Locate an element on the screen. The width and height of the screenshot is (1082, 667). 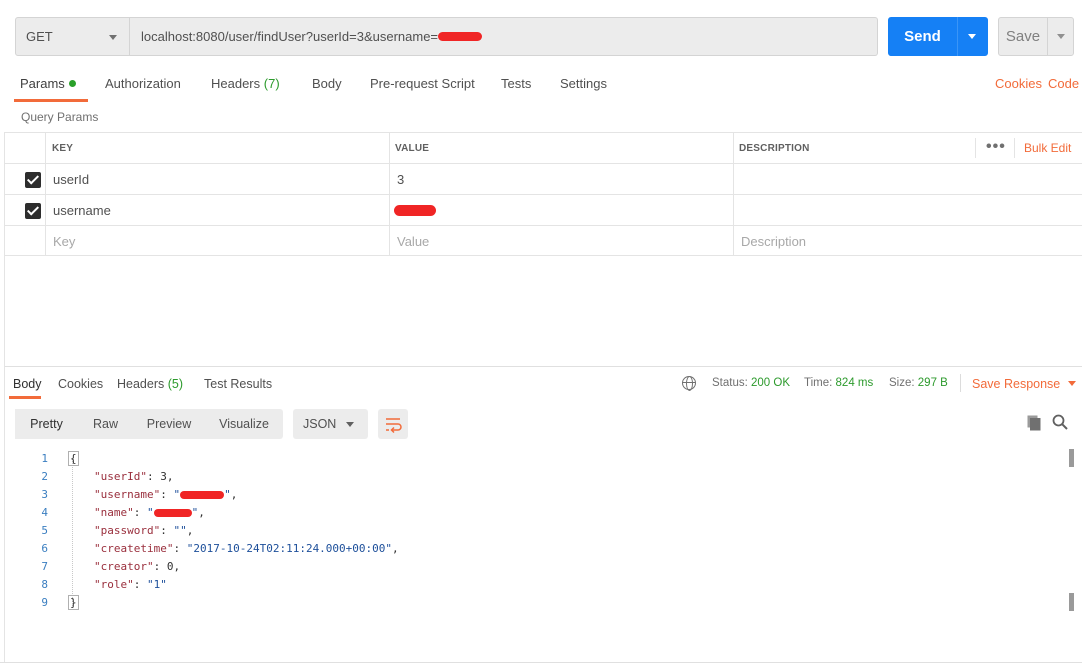
copy-icon is located at coordinates (1034, 423).